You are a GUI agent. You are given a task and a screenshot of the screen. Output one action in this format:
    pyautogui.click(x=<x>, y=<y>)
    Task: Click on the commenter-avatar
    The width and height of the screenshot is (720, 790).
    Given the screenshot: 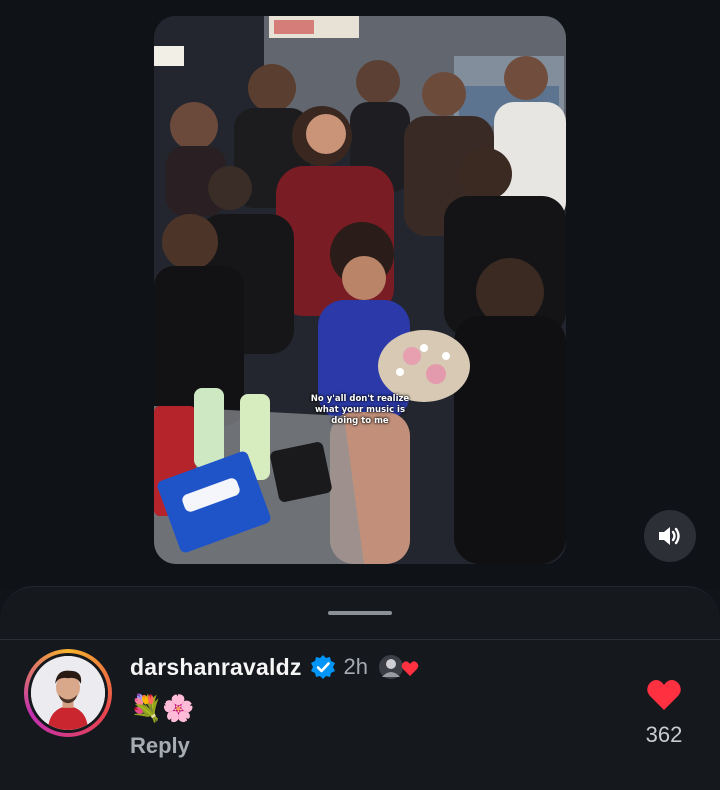 What is the action you would take?
    pyautogui.click(x=68, y=693)
    